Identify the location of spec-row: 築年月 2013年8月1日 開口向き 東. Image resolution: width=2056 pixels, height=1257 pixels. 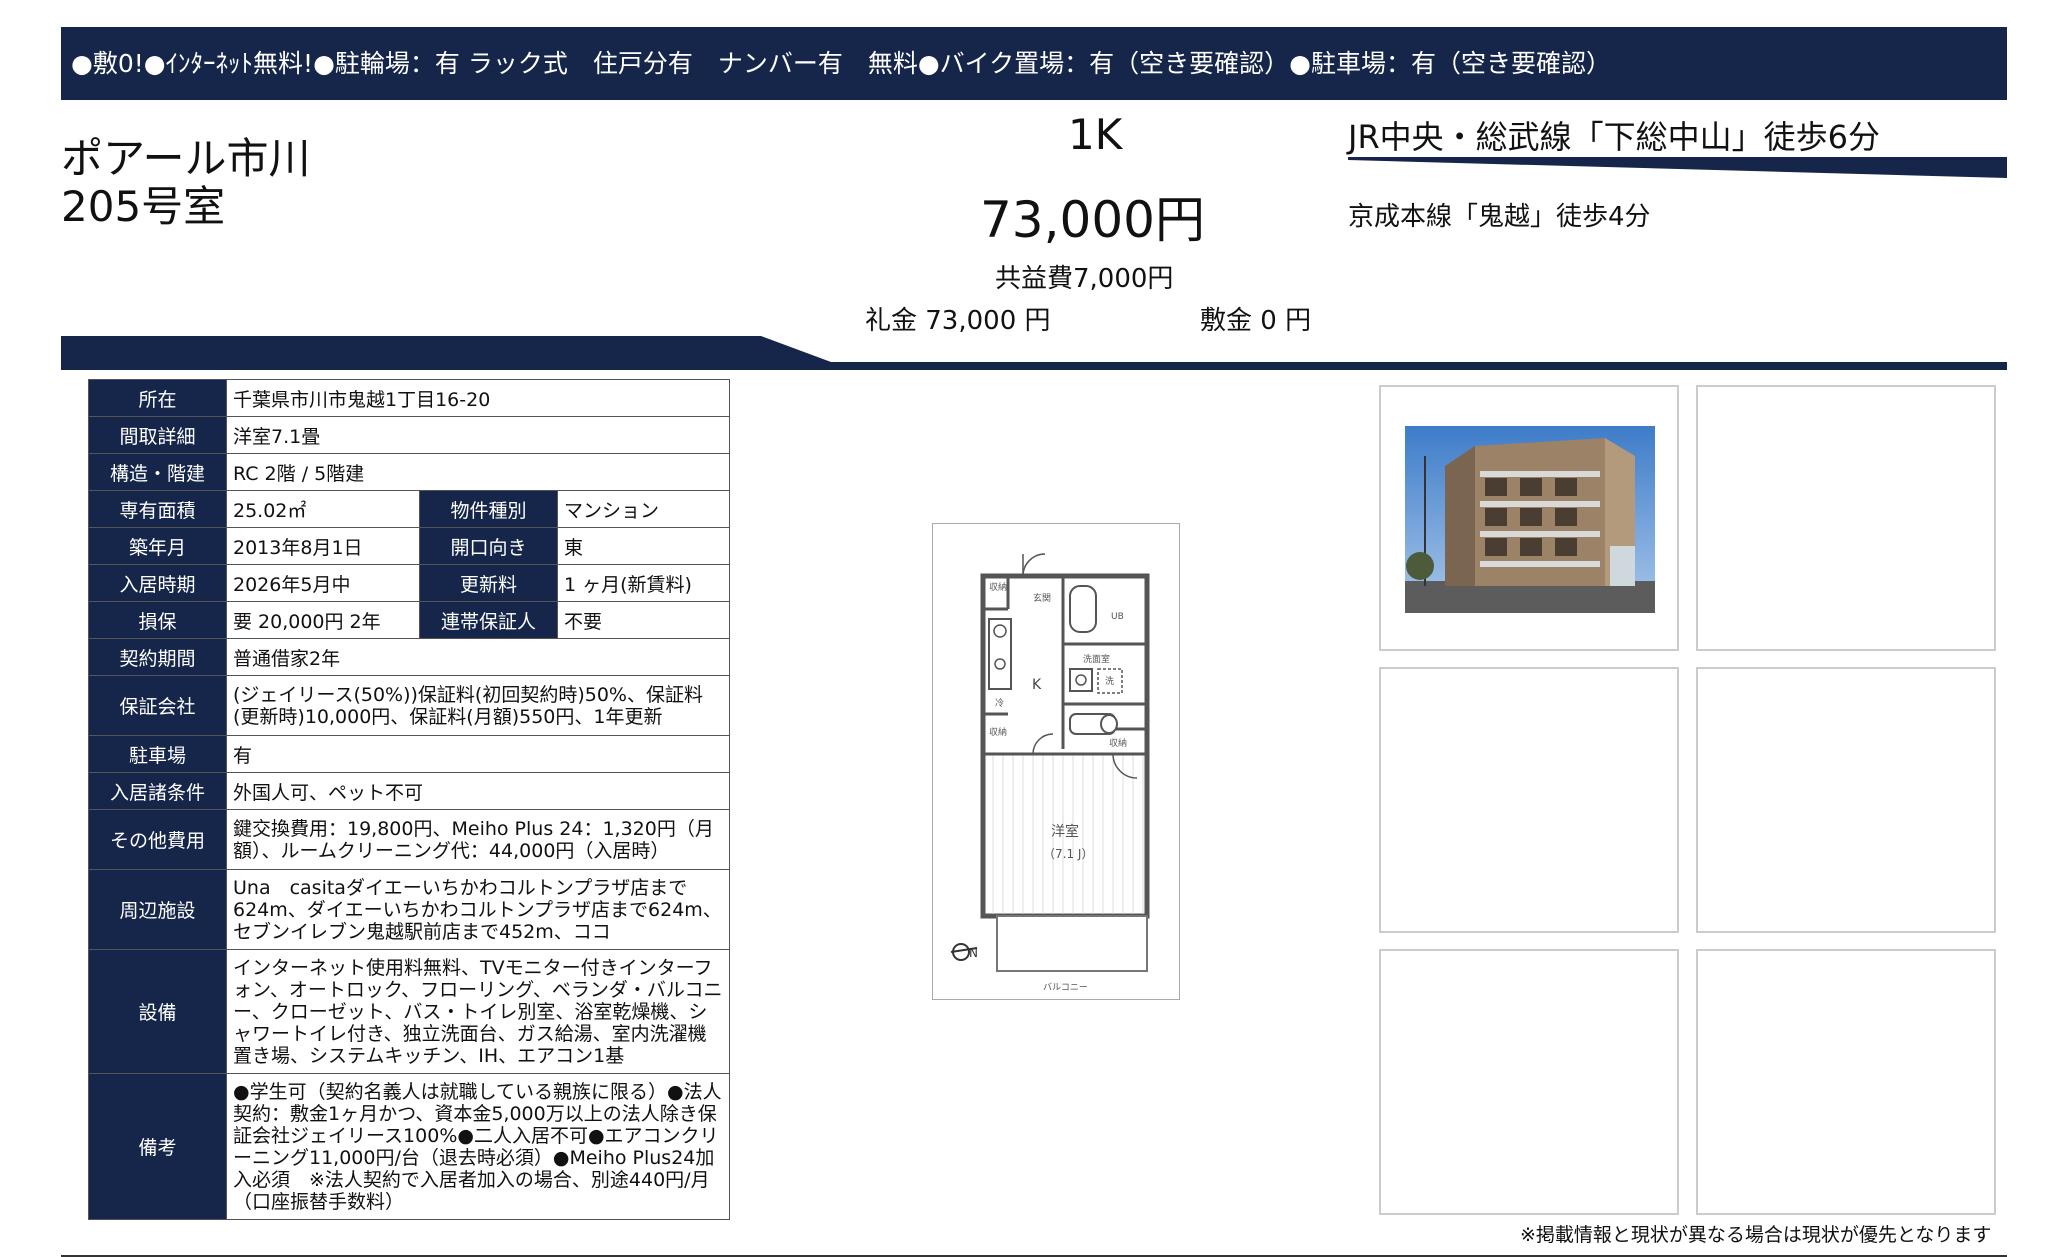
(409, 546).